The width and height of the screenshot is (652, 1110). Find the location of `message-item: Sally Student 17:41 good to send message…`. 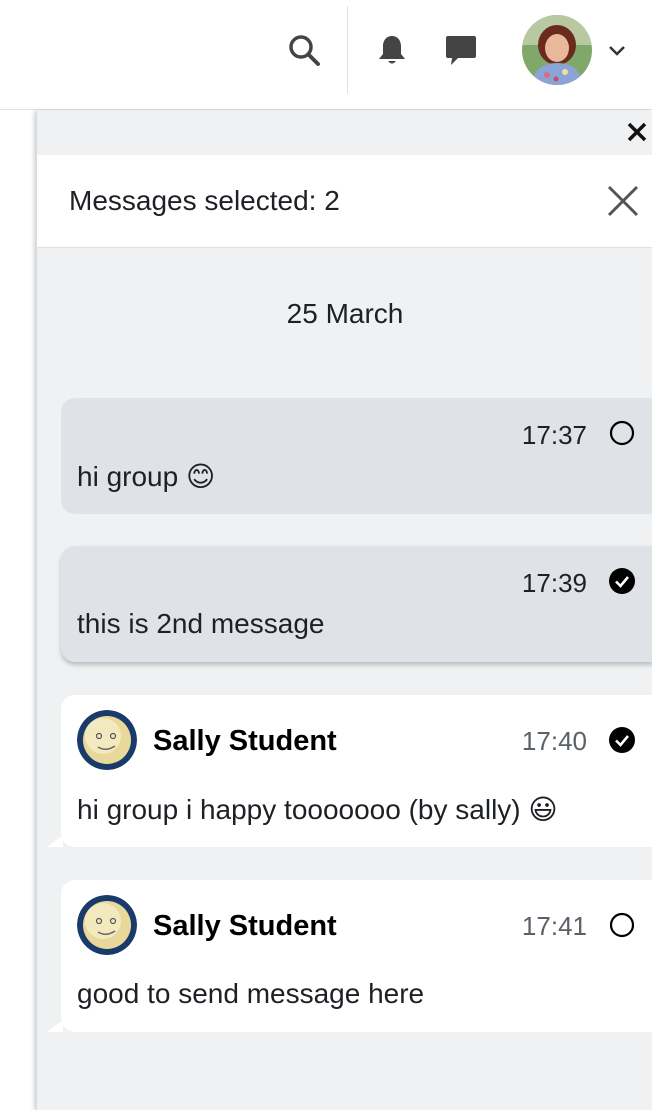

message-item: Sally Student 17:41 good to send message… is located at coordinates (349, 956).